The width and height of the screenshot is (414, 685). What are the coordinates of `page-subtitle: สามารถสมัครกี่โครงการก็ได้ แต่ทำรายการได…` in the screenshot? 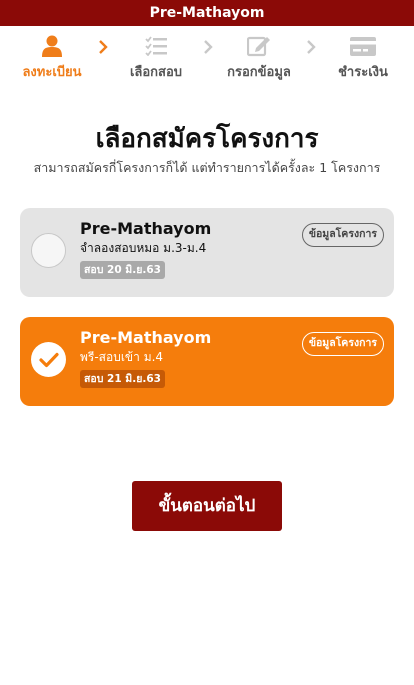 It's located at (207, 167).